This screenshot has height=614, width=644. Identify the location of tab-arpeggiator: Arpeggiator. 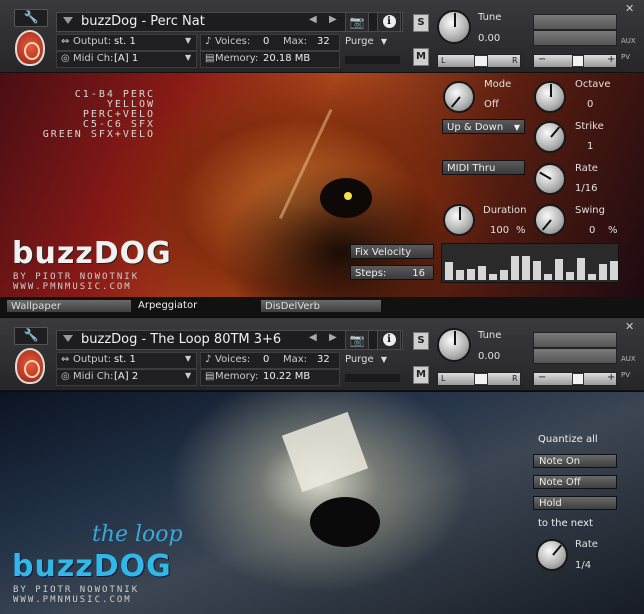
(196, 306).